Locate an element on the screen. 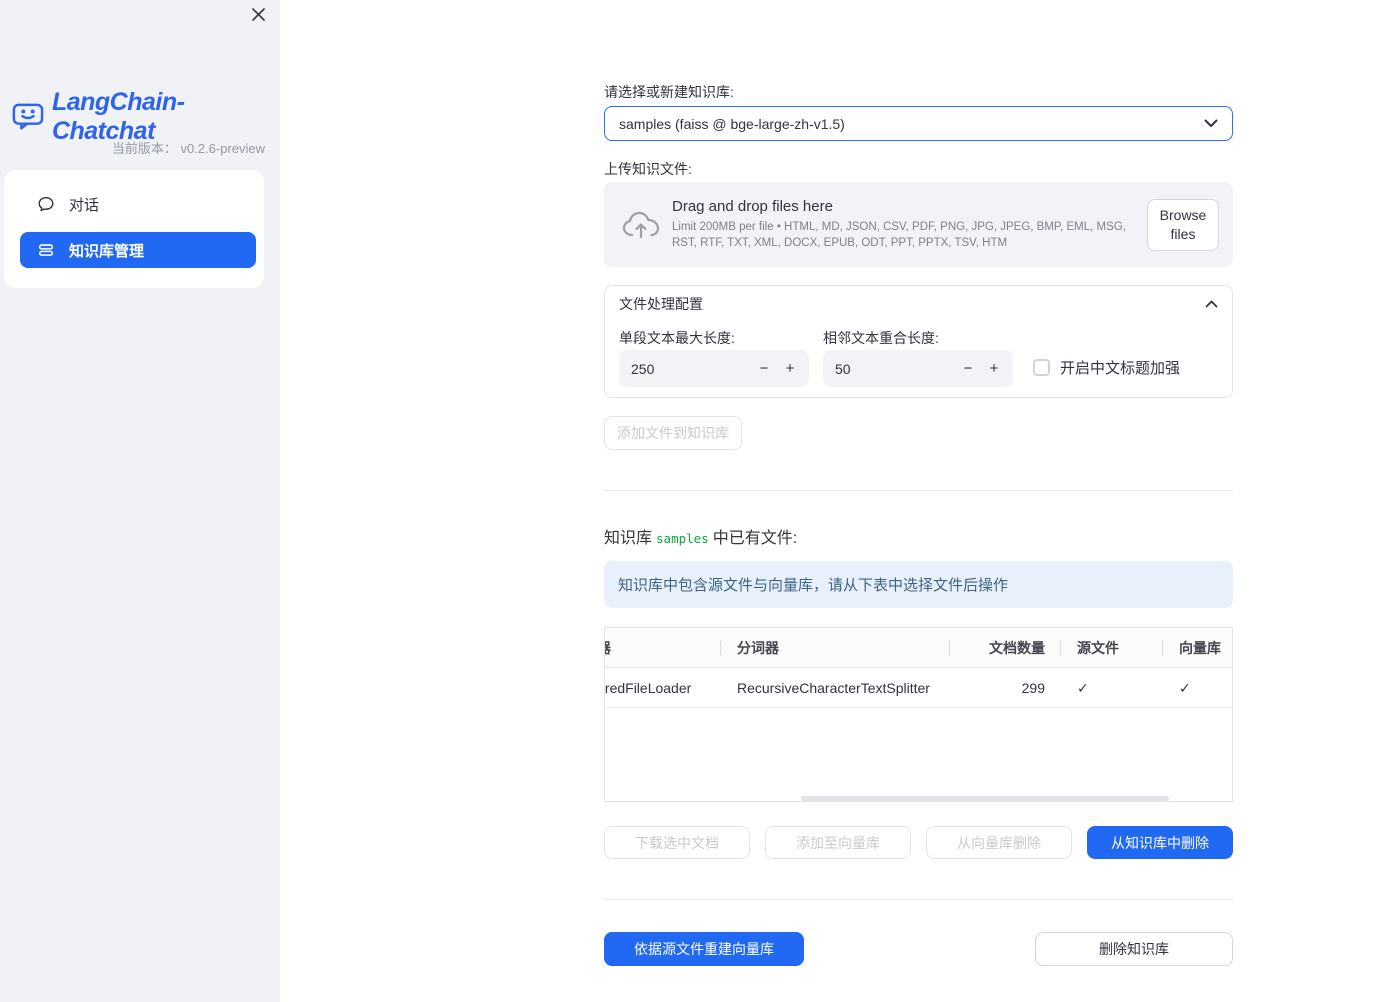 This screenshot has height=1002, width=1380. overlap-input: 50 − + is located at coordinates (918, 368).